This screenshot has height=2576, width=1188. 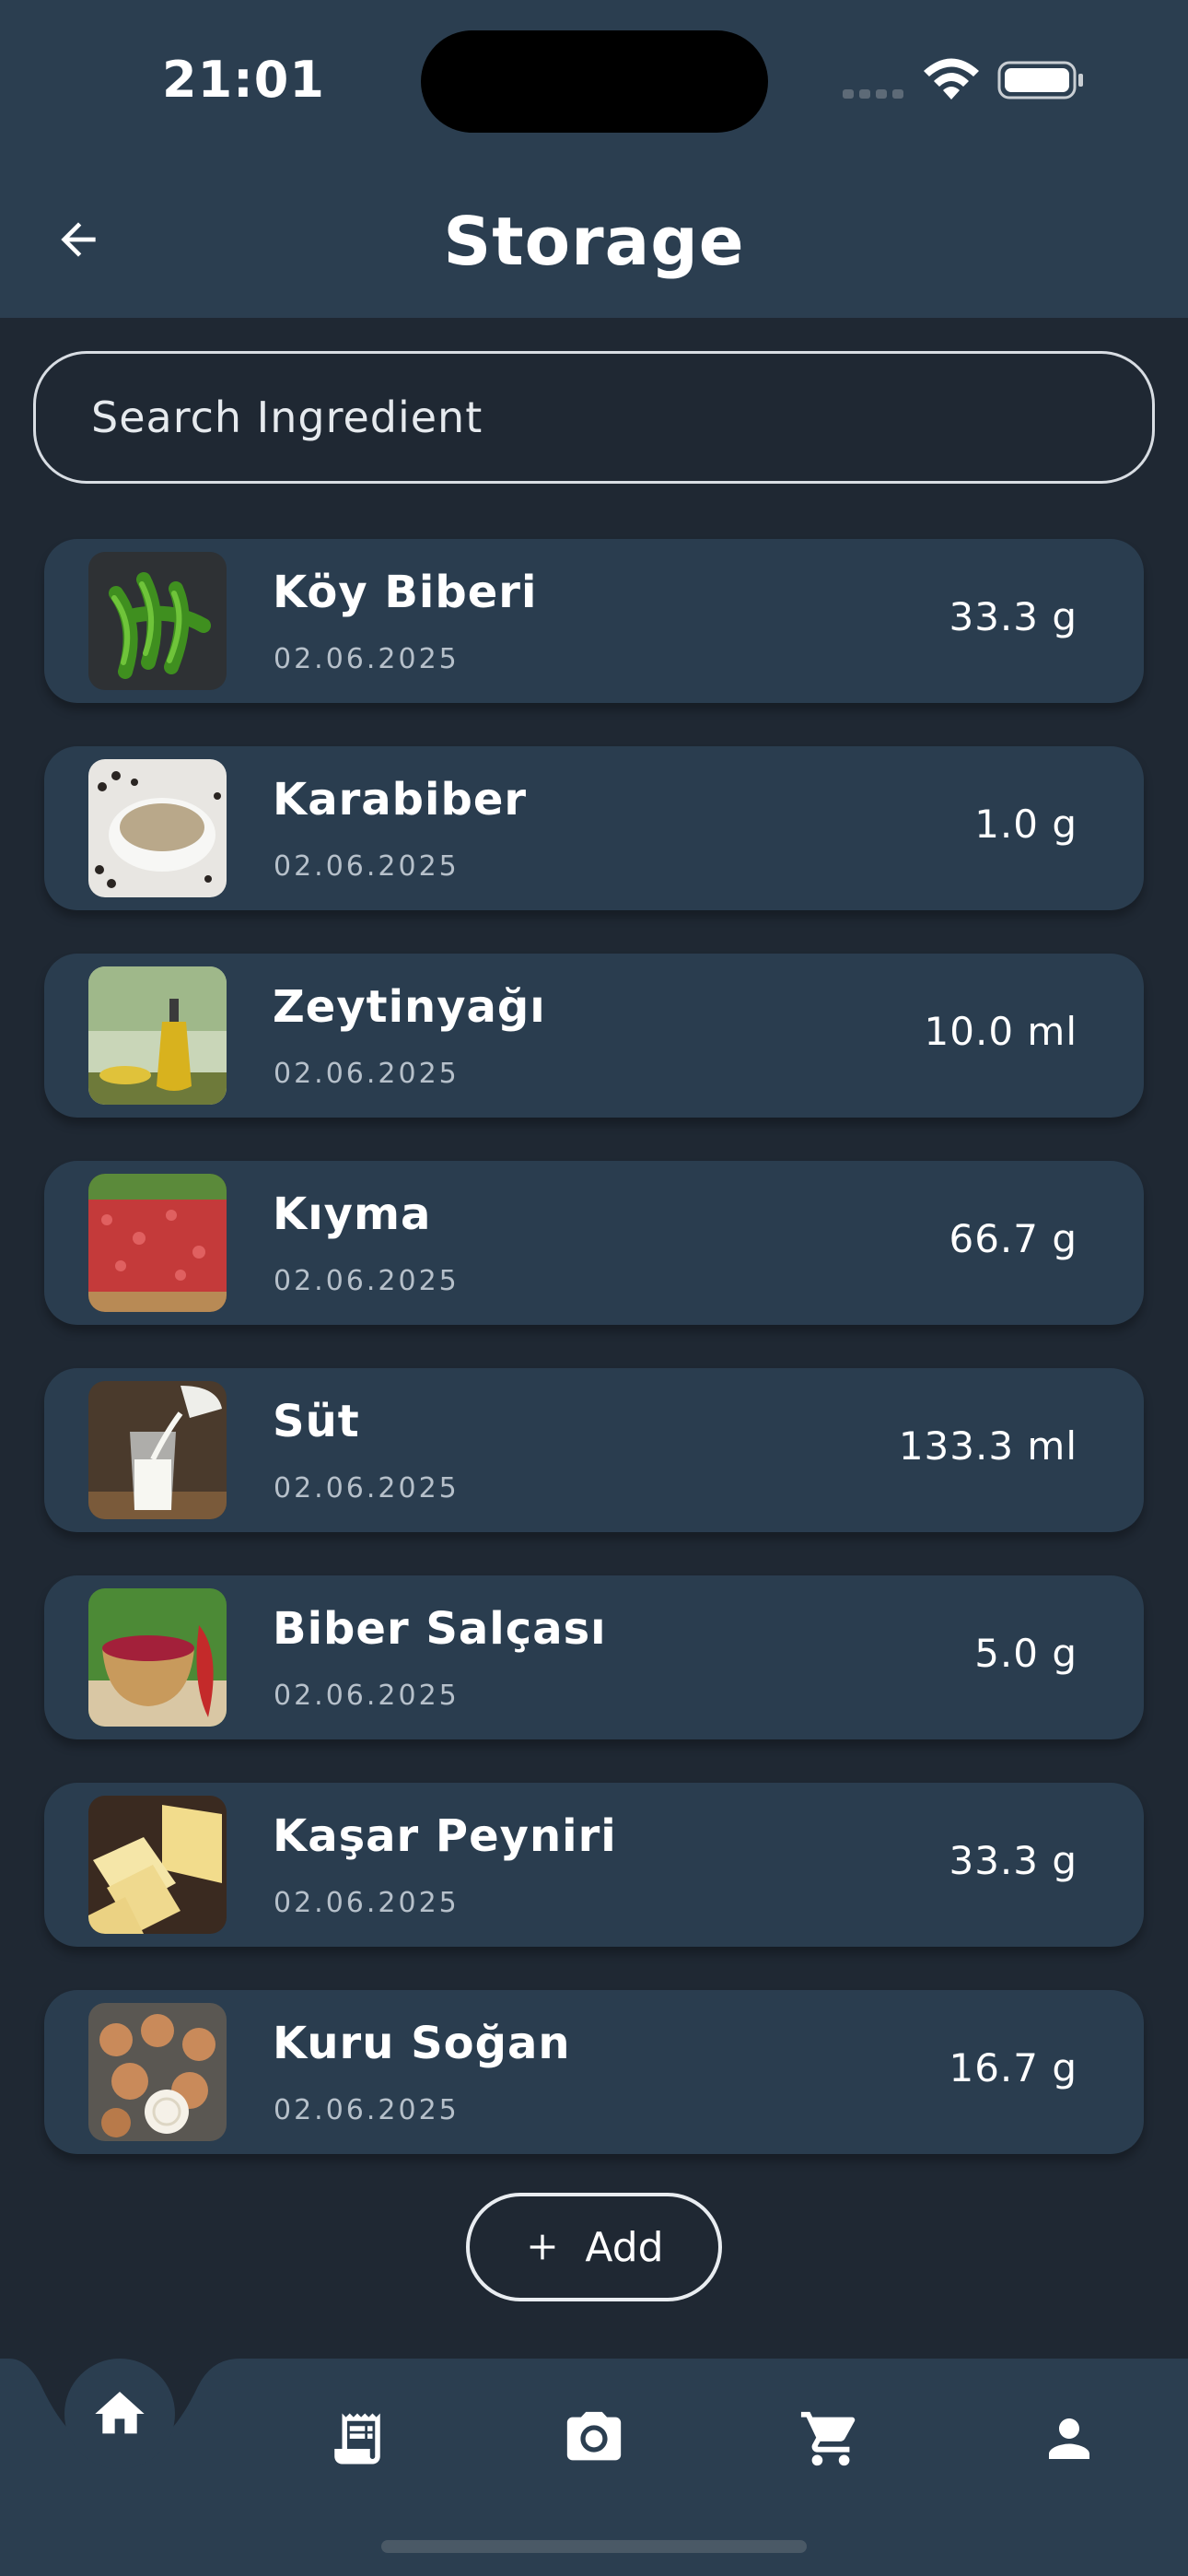 What do you see at coordinates (876, 93) in the screenshot?
I see `cellular-signal-icon` at bounding box center [876, 93].